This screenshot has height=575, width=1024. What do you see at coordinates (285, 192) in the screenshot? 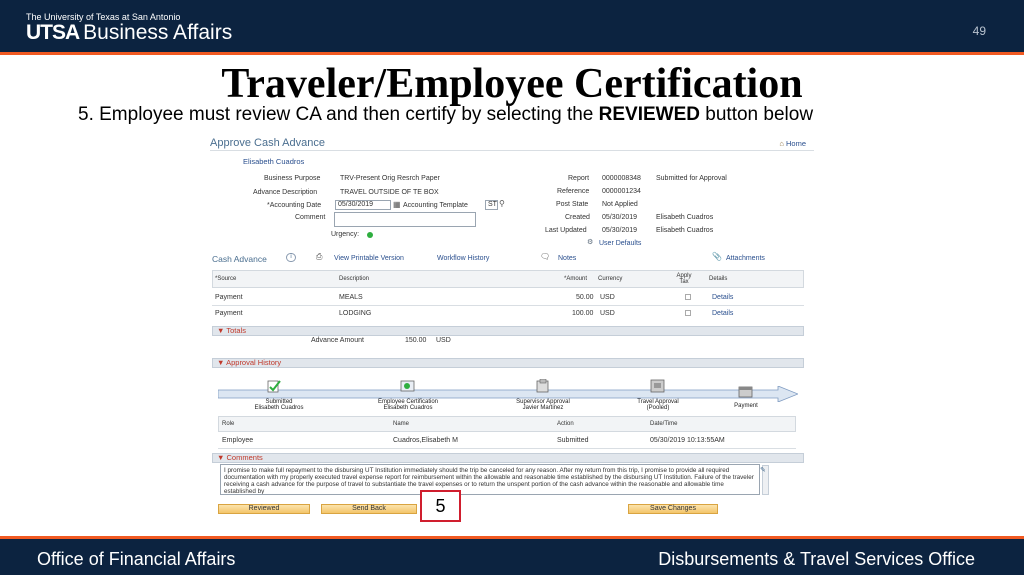
I see `advance-description-label: Advance Description` at bounding box center [285, 192].